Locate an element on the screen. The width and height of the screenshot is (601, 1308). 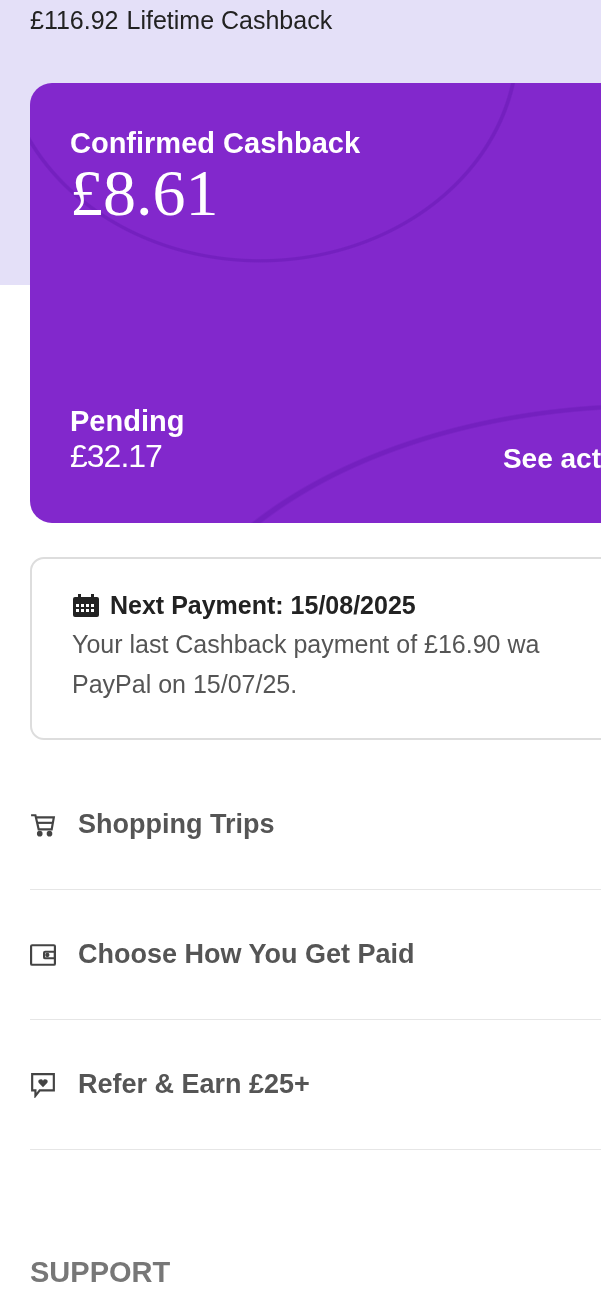
lifetime-amount: £116.92 is located at coordinates (74, 20).